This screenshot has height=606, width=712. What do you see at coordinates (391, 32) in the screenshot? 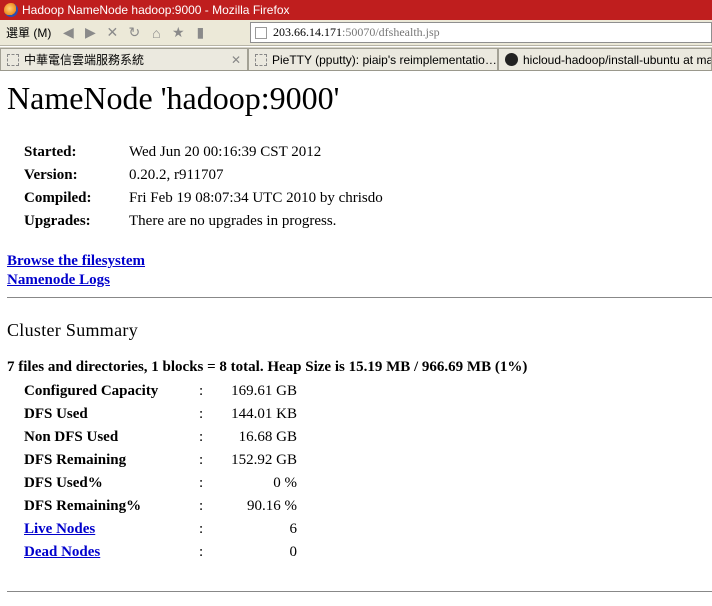
I see `url-path: :50070/dfshealth.jsp` at bounding box center [391, 32].